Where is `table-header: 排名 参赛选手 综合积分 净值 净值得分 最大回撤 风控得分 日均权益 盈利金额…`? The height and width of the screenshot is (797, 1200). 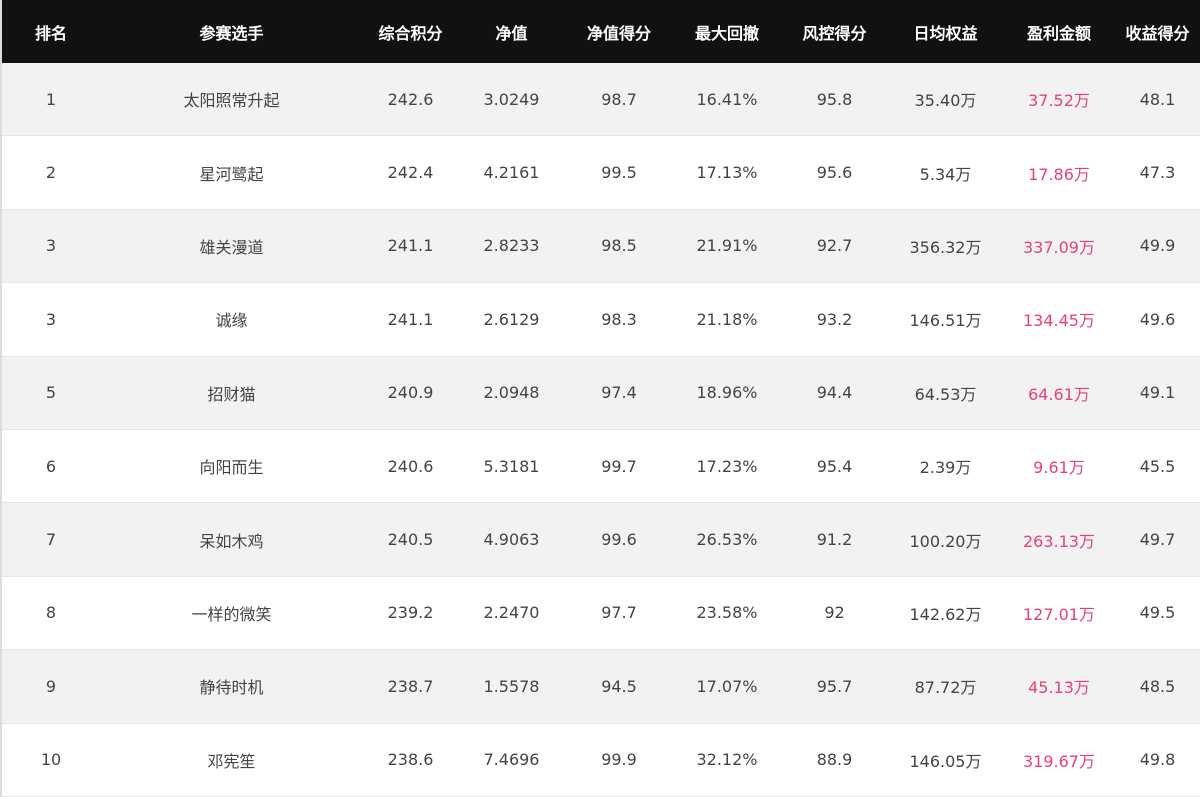
table-header: 排名 参赛选手 综合积分 净值 净值得分 最大回撤 风控得分 日均权益 盈利金额… is located at coordinates (601, 31).